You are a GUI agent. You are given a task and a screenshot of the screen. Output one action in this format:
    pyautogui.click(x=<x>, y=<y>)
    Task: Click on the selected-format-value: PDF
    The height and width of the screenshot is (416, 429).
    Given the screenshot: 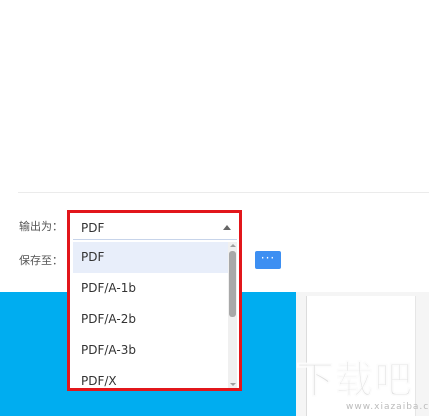 What is the action you would take?
    pyautogui.click(x=93, y=228)
    